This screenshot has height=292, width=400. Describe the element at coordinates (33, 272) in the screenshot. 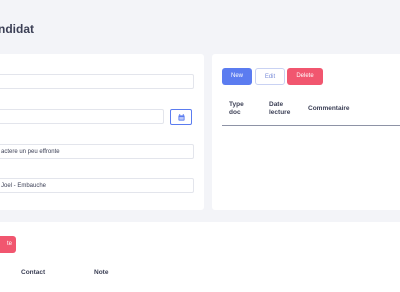

I see `column-header-contact: Contact` at that location.